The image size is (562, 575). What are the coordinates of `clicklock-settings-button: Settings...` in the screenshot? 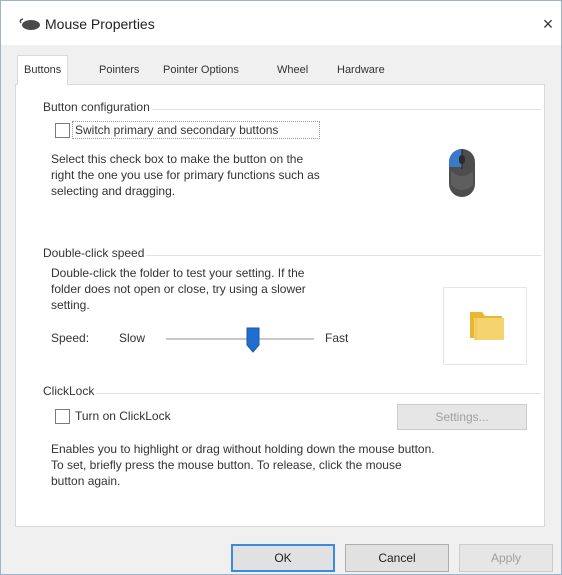 It's located at (462, 417).